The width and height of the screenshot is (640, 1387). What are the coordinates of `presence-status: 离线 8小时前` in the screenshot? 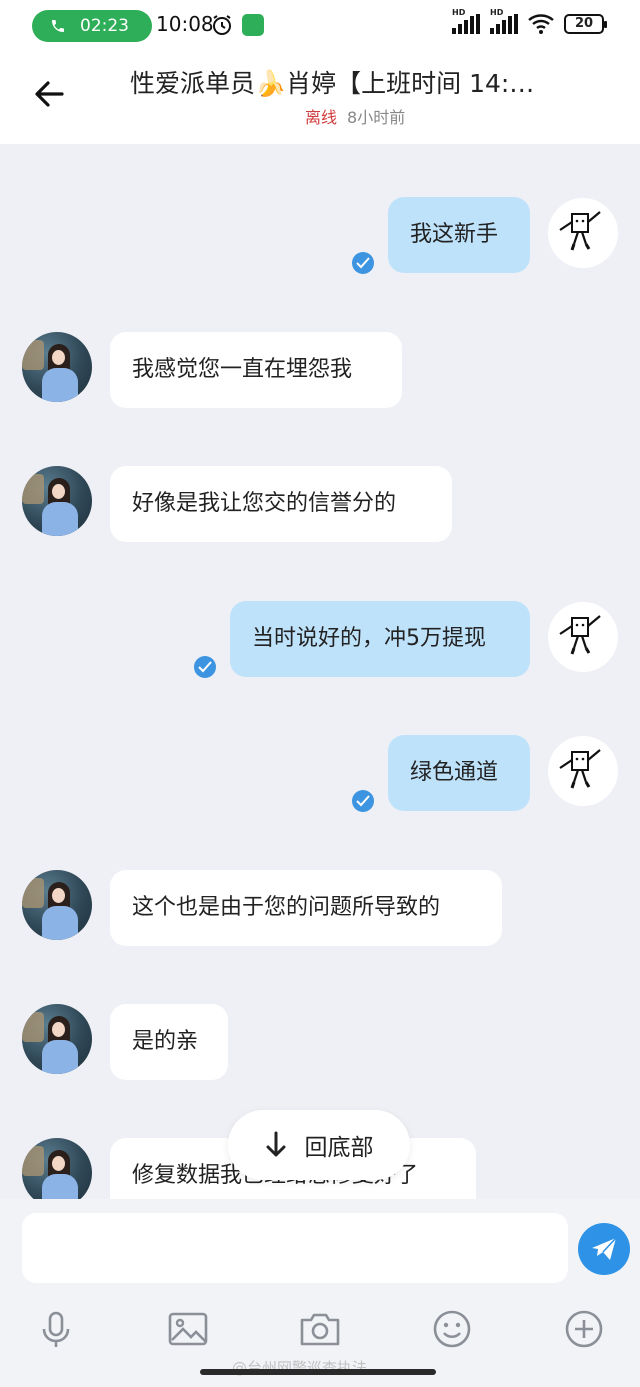 It's located at (355, 116).